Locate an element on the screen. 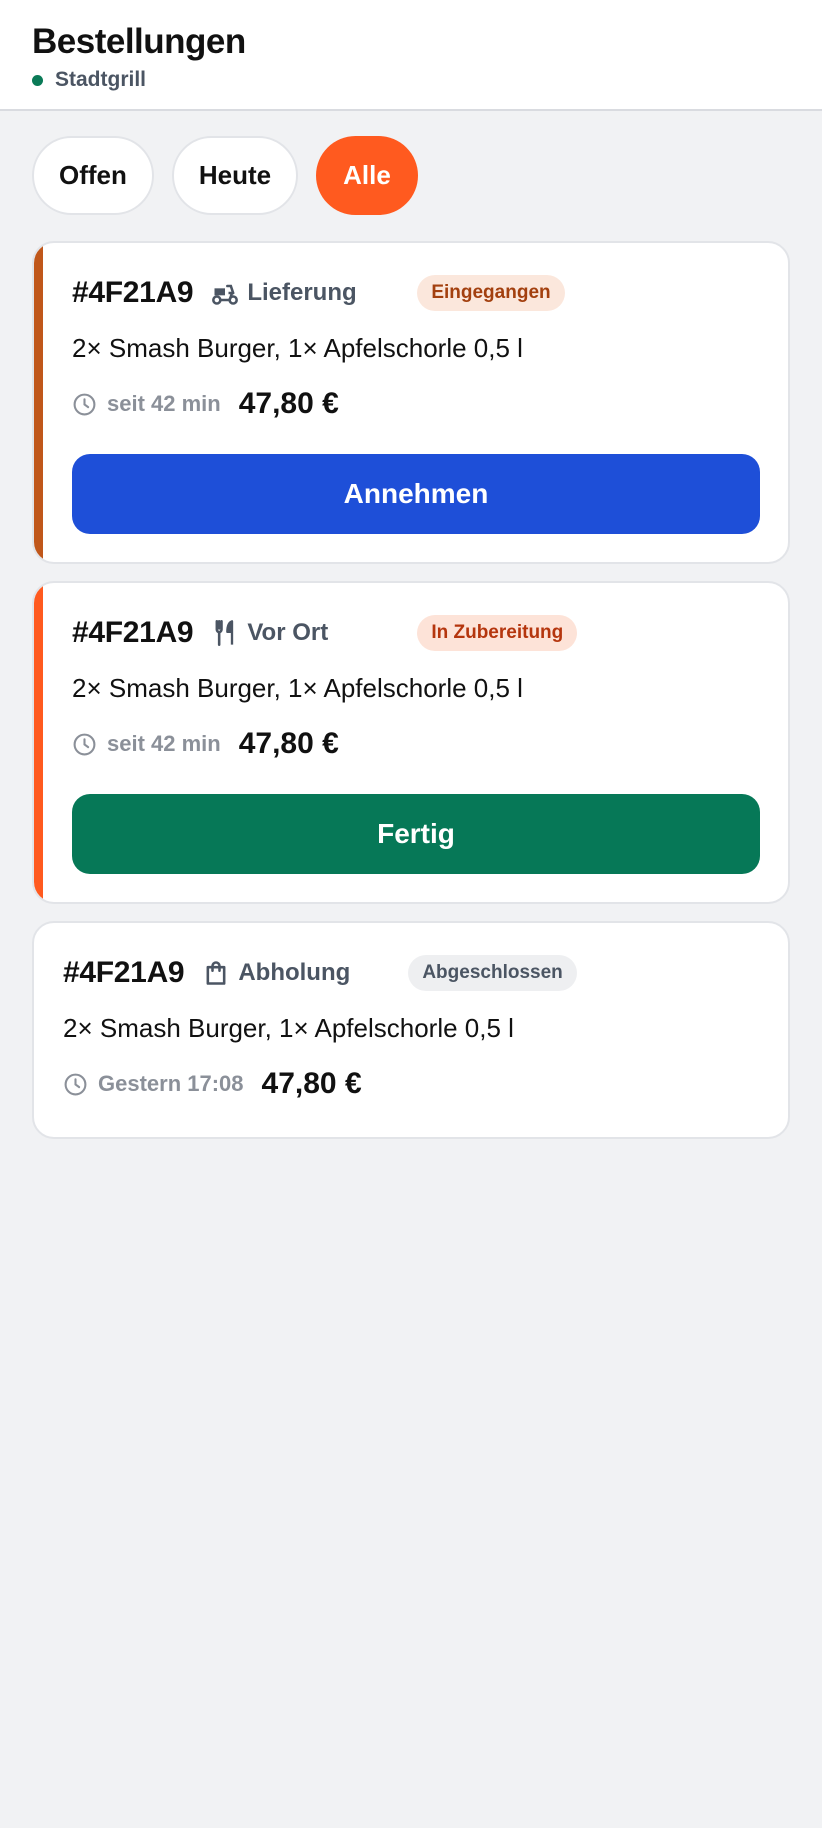 This screenshot has height=1828, width=822. order-mode: Abholung is located at coordinates (305, 973).